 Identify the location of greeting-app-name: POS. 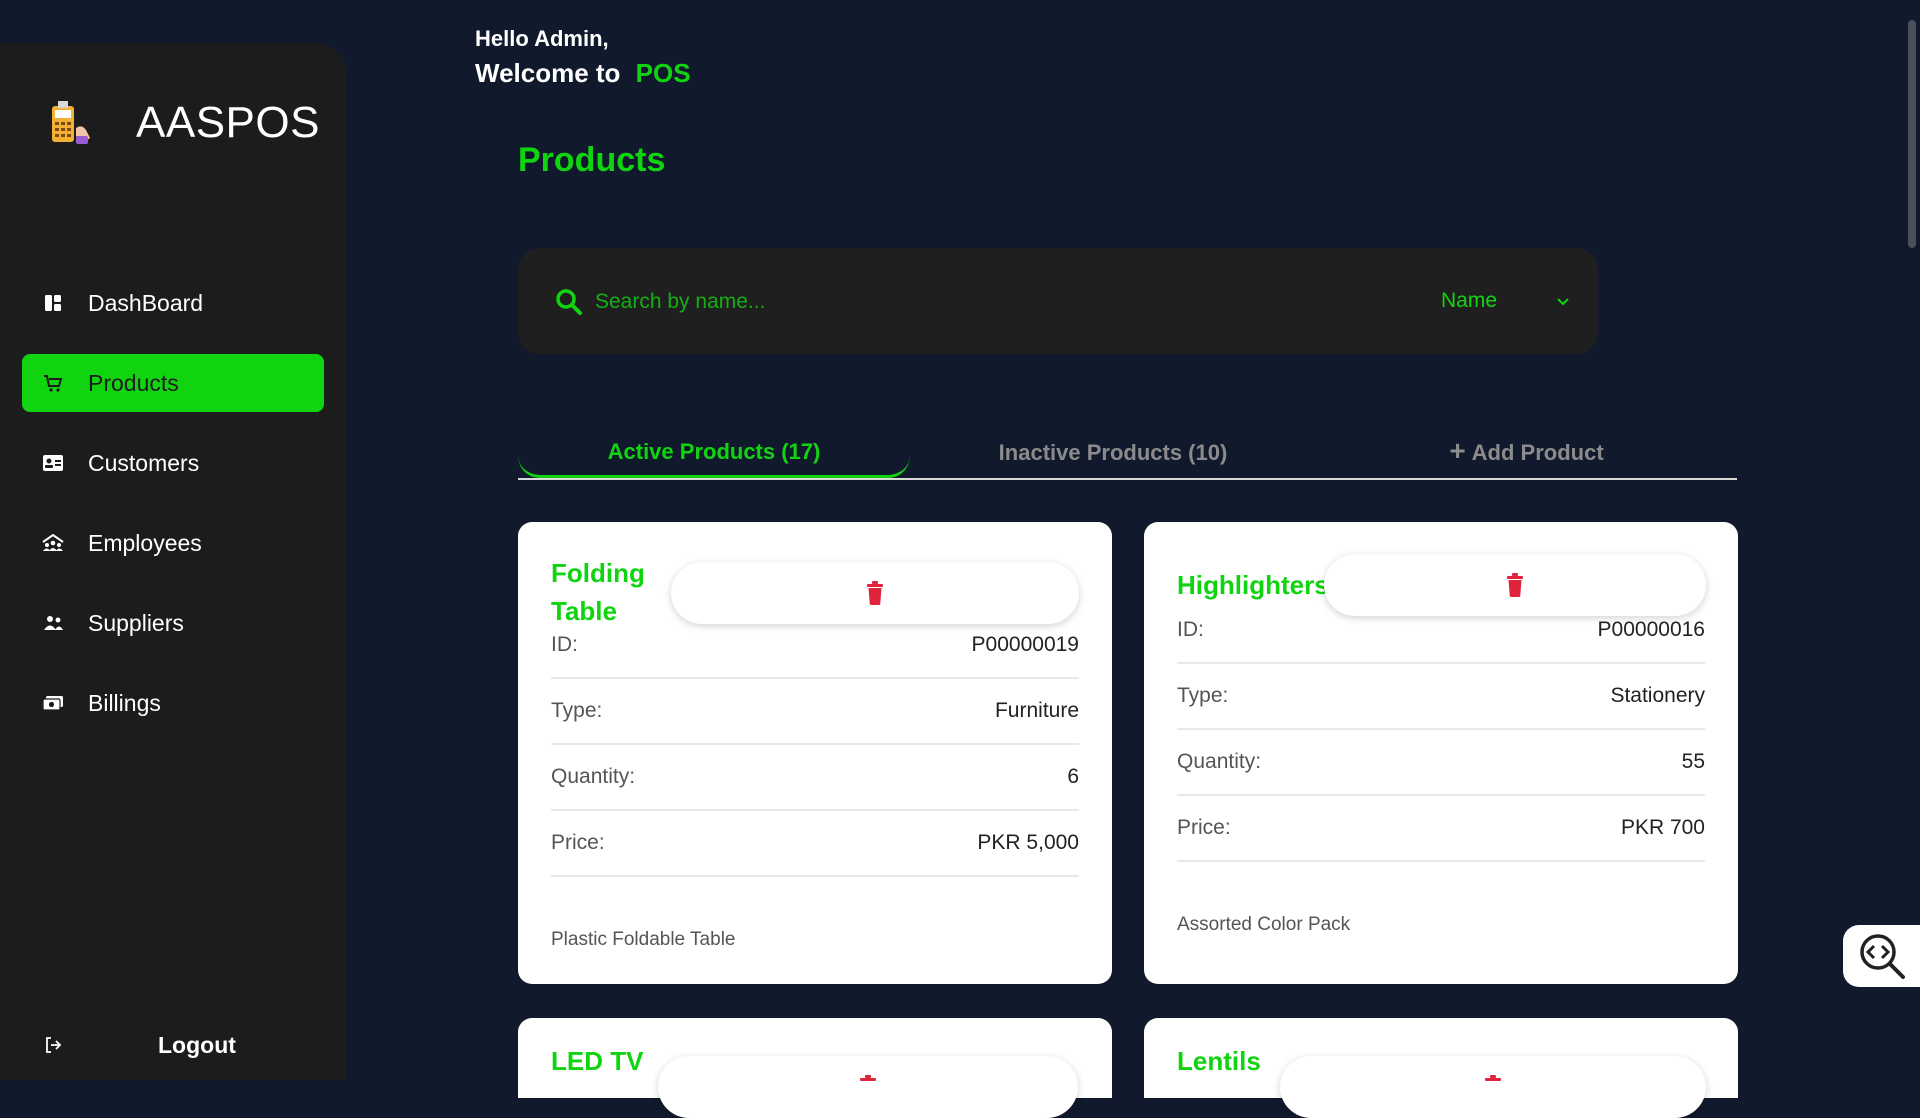
(663, 73).